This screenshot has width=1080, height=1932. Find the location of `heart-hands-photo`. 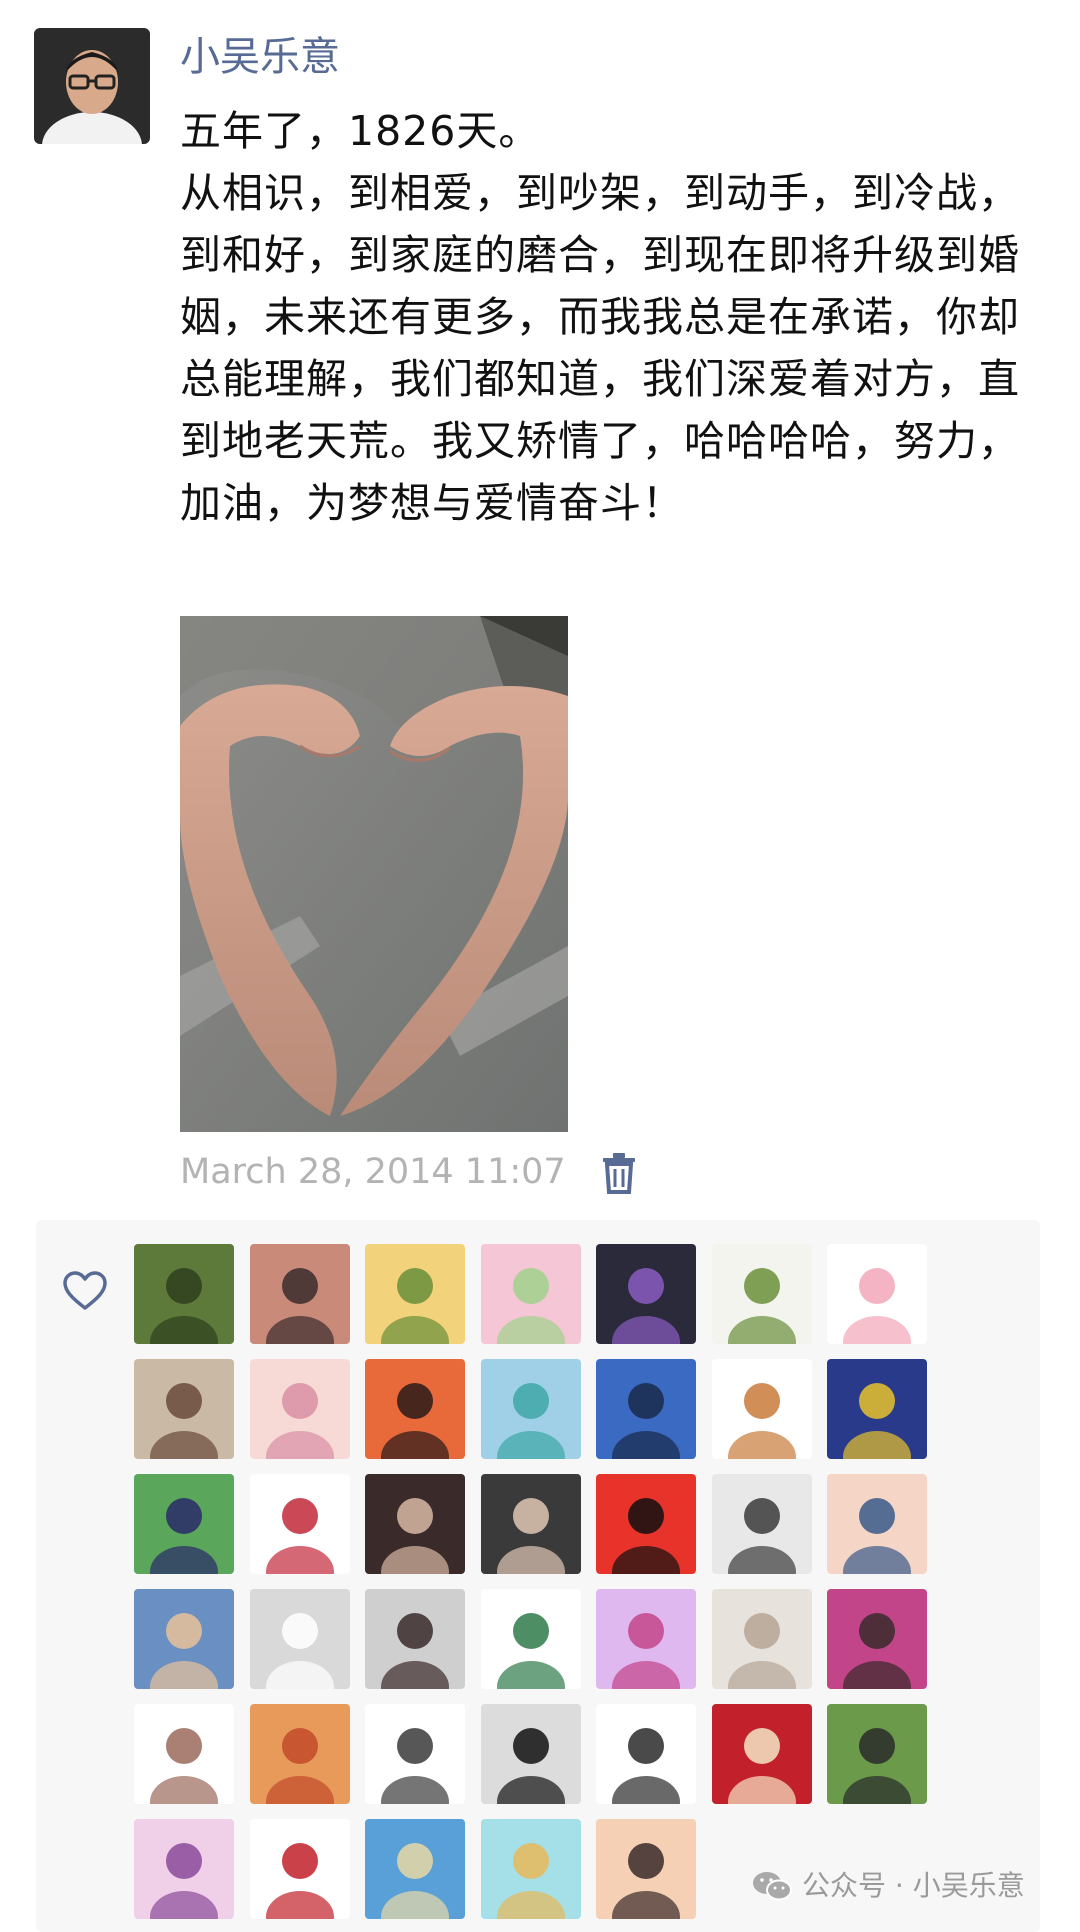

heart-hands-photo is located at coordinates (374, 874).